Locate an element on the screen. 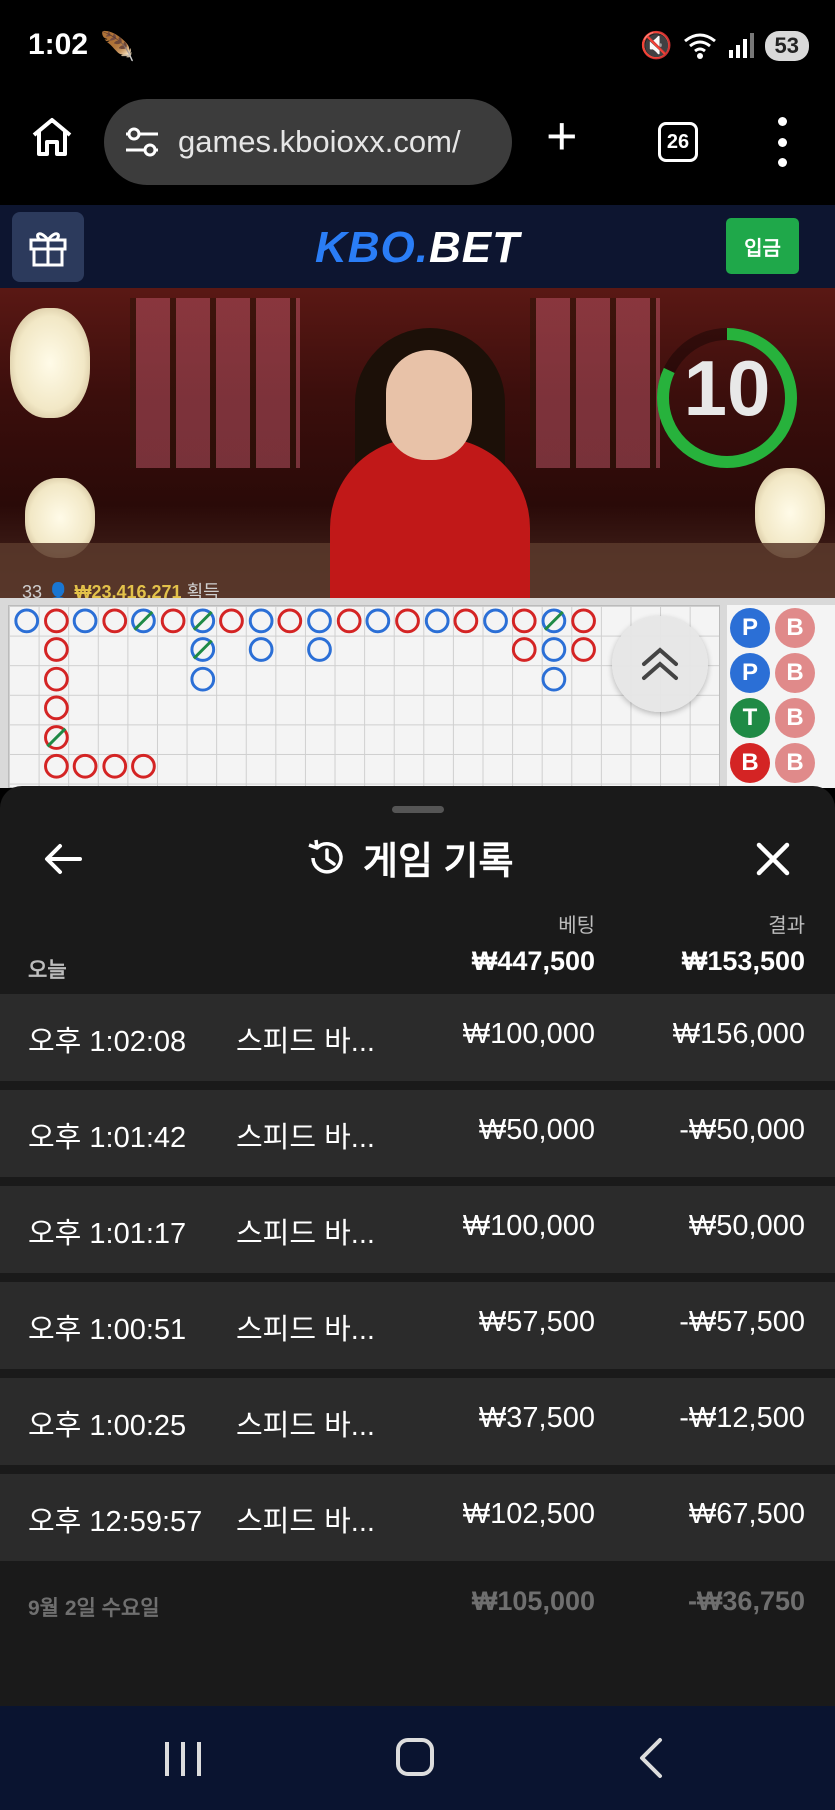 Image resolution: width=835 pixels, height=1810 pixels. notification-feather-icon: 🪶 is located at coordinates (117, 46).